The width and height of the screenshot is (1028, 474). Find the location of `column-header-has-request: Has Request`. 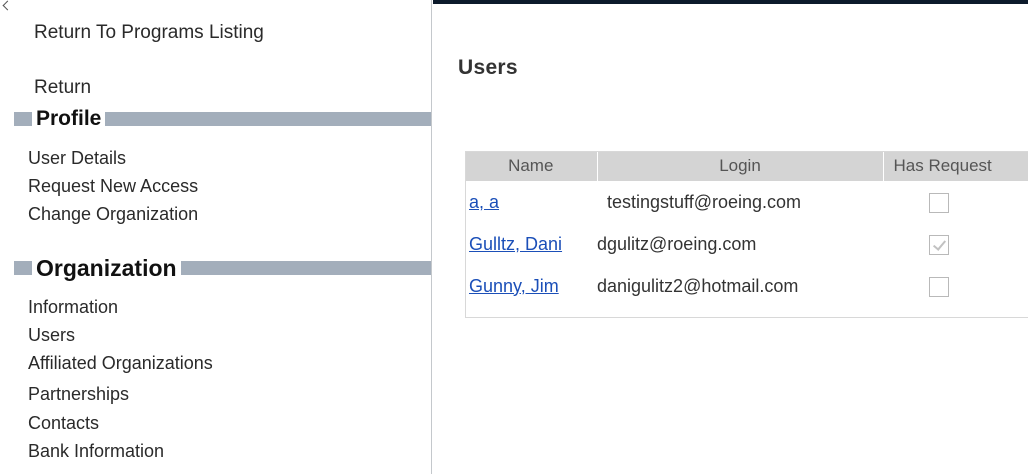

column-header-has-request: Has Request is located at coordinates (955, 166).